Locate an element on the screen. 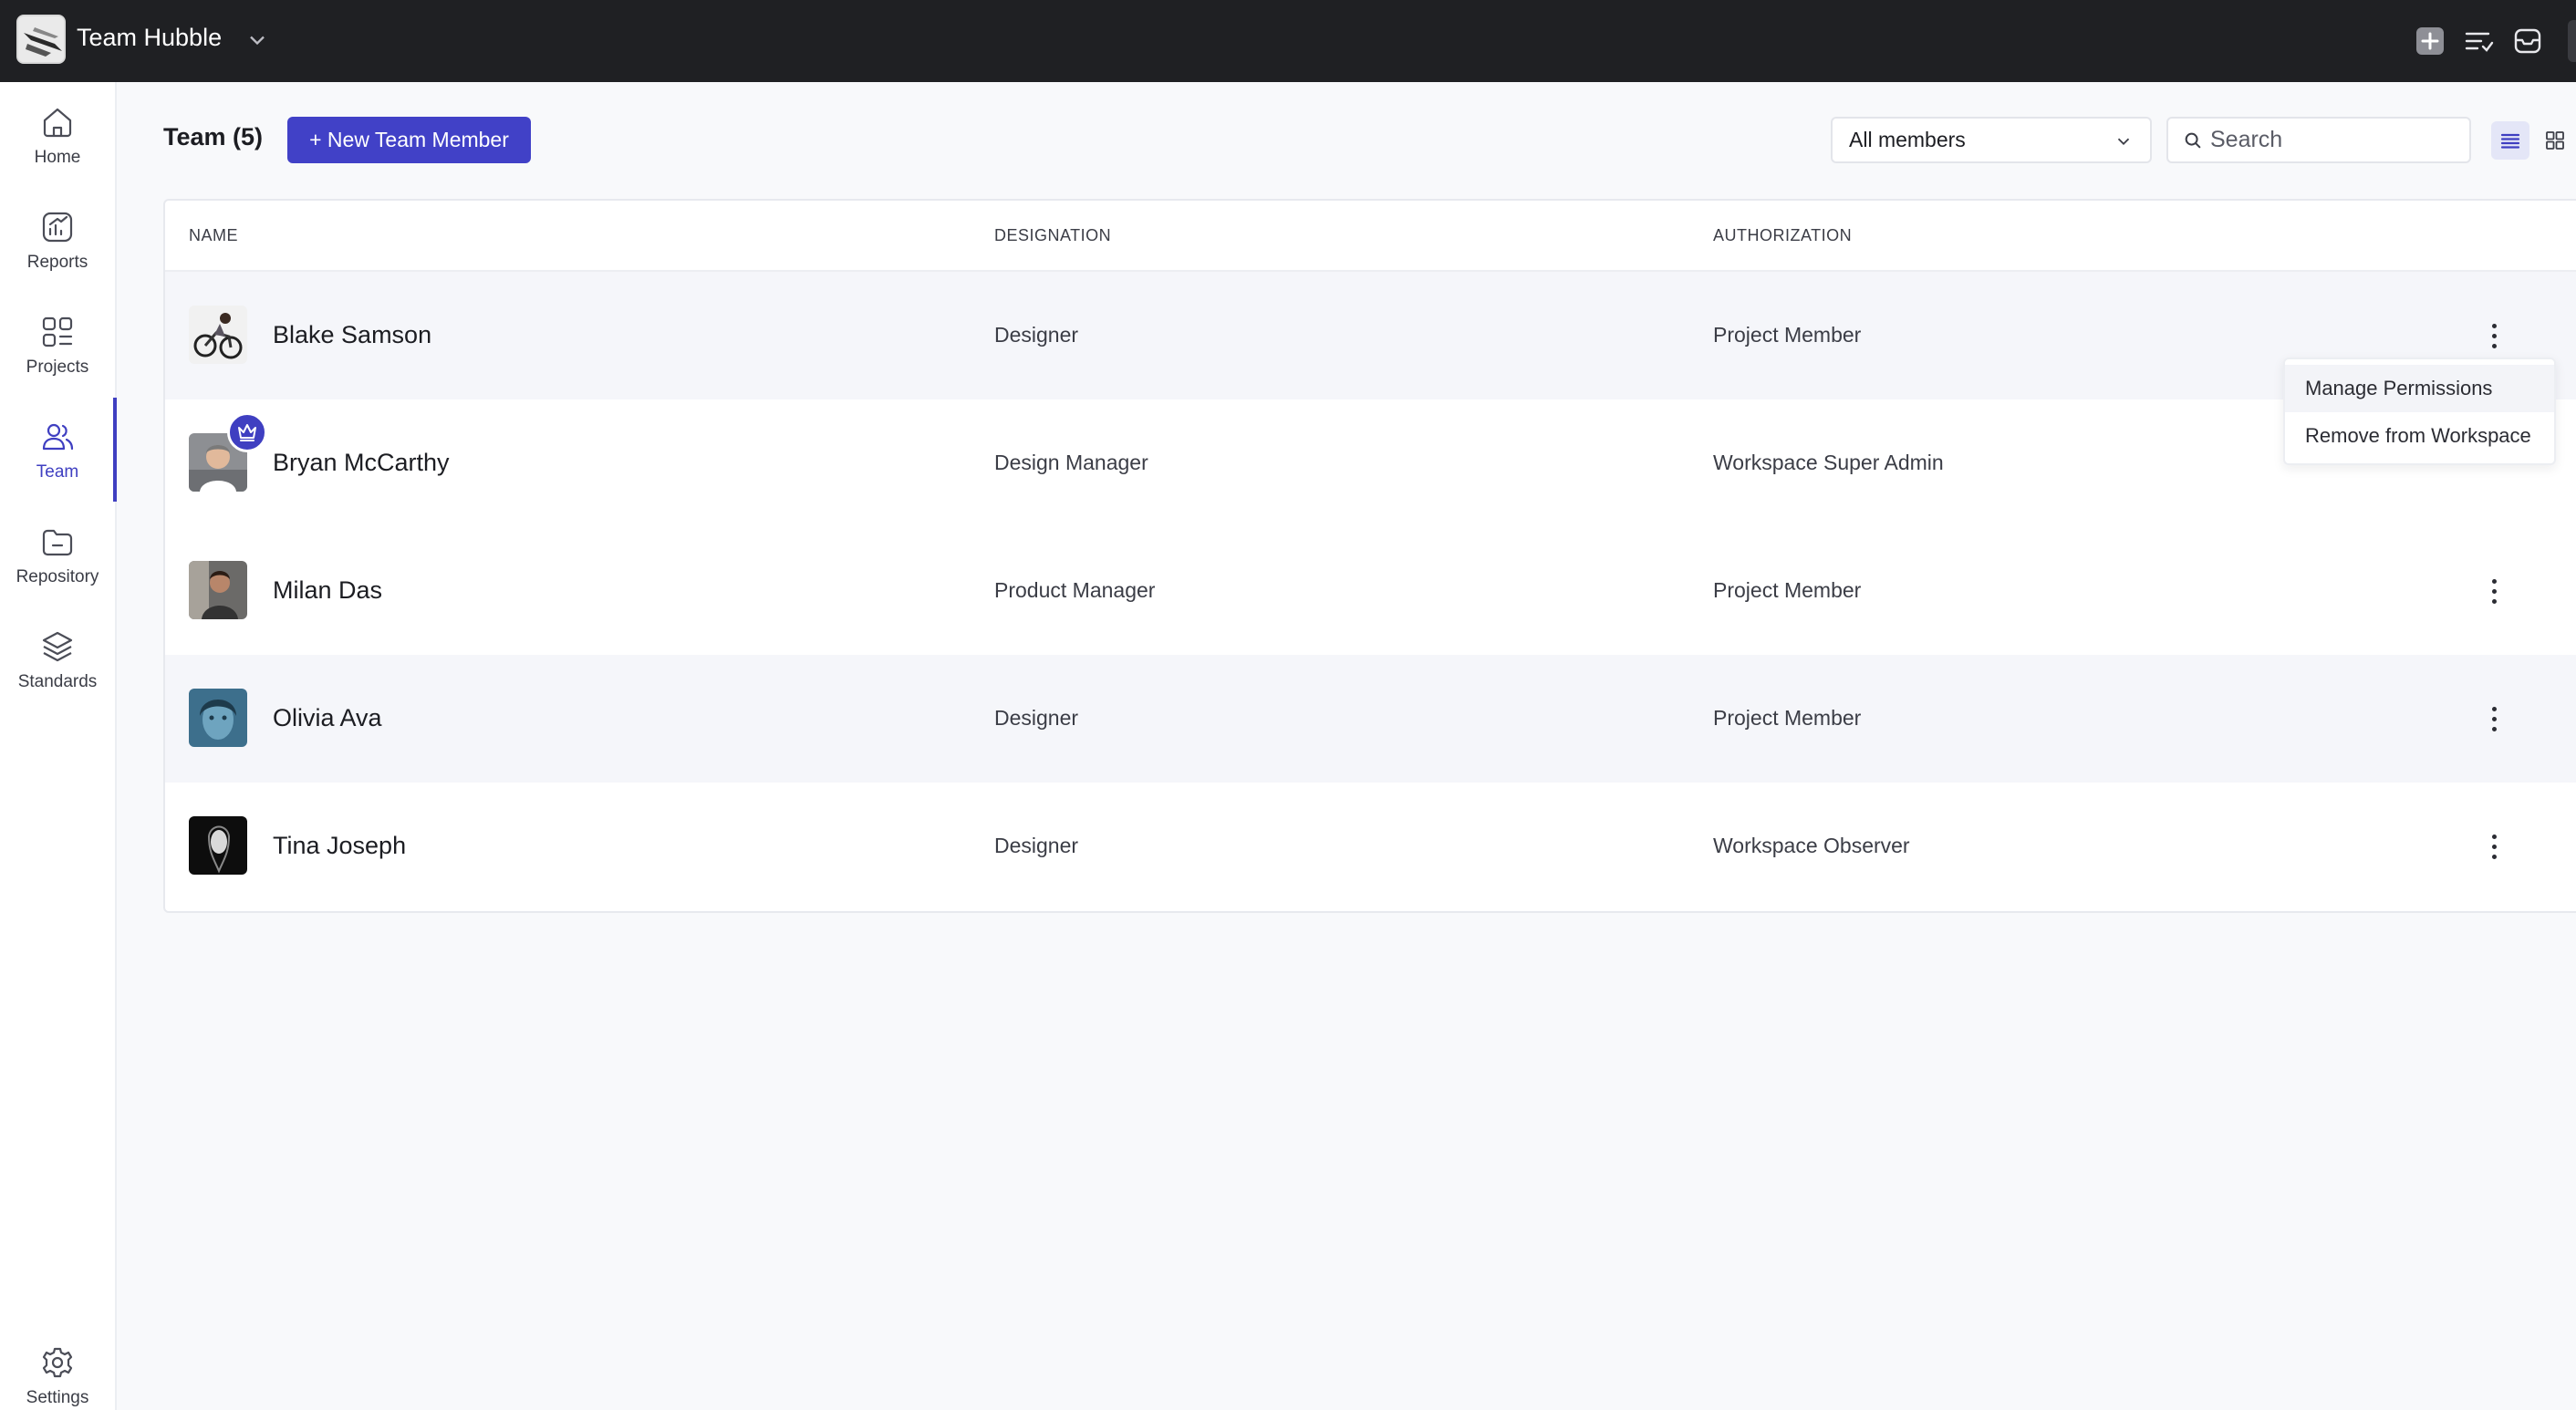 The height and width of the screenshot is (1410, 2576). search-box is located at coordinates (2318, 140).